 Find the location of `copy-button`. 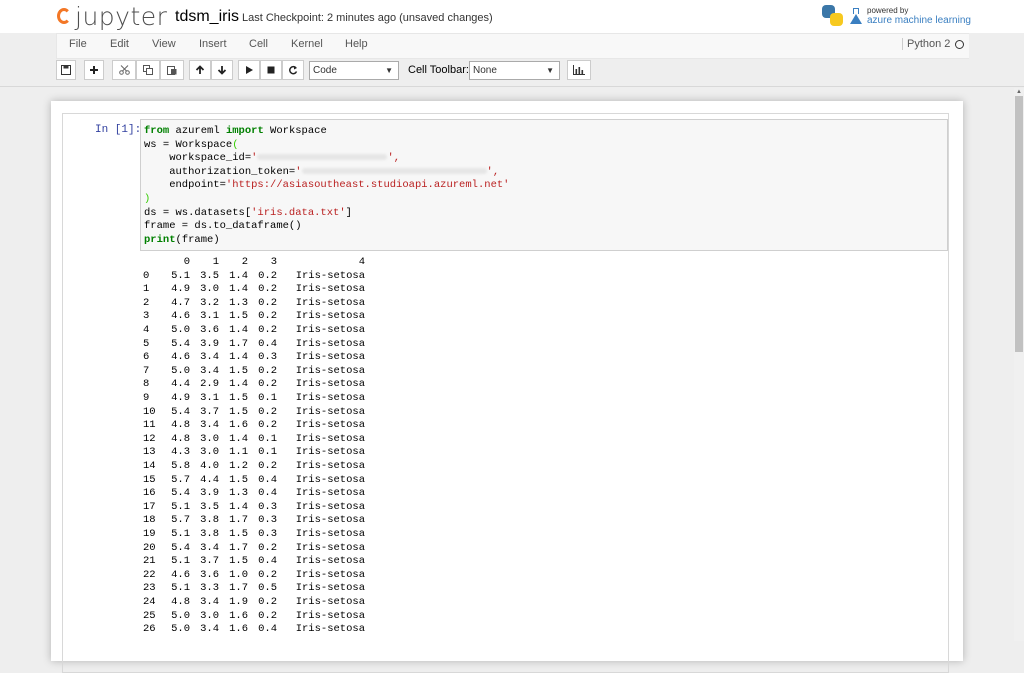

copy-button is located at coordinates (148, 70).